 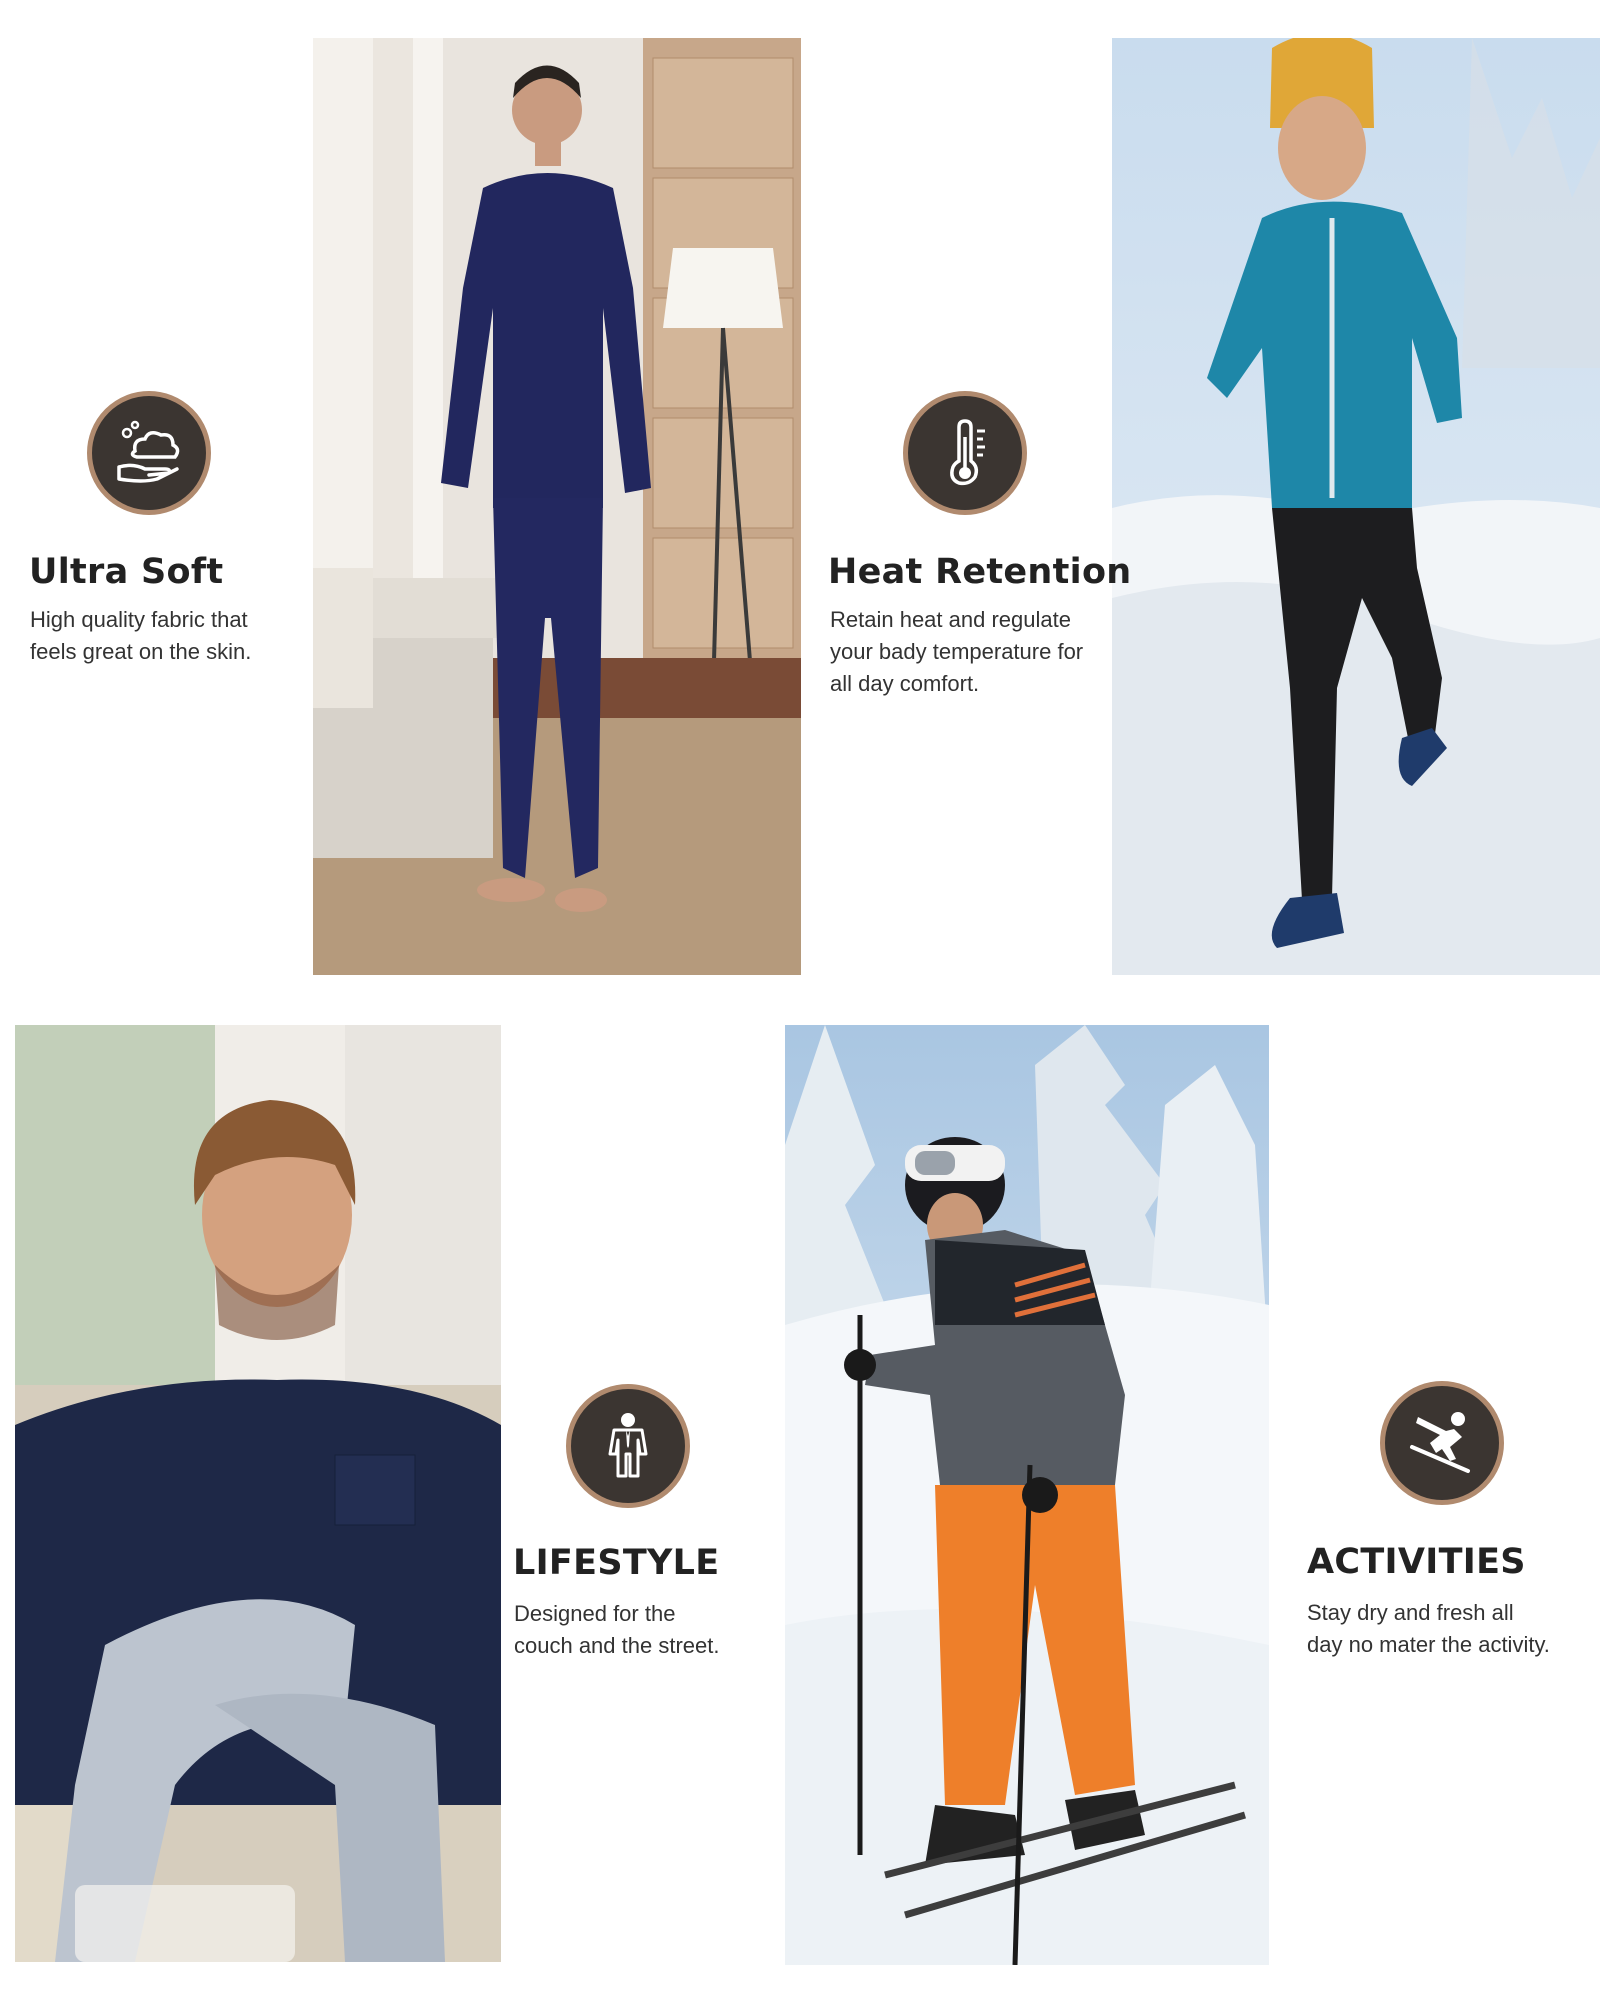 I want to click on desc-line: couch and the street., so click(x=617, y=1645).